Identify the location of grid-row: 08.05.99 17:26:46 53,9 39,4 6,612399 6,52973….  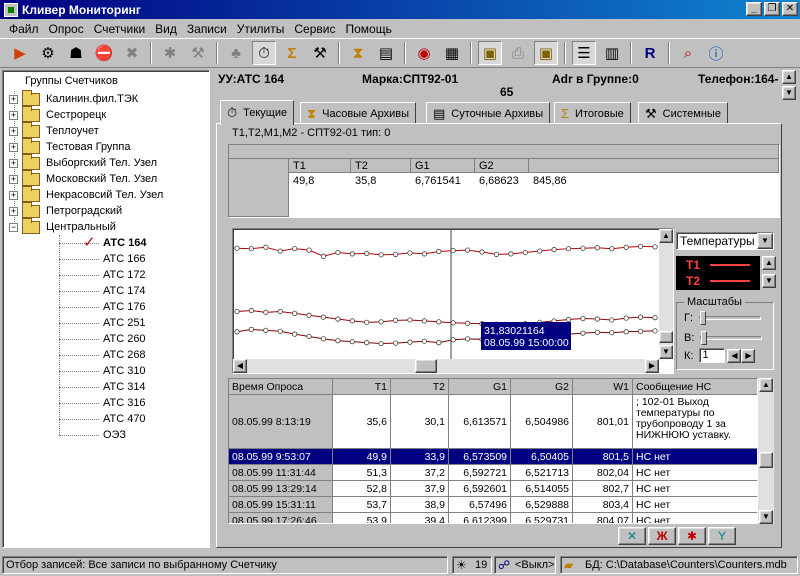
(493, 518).